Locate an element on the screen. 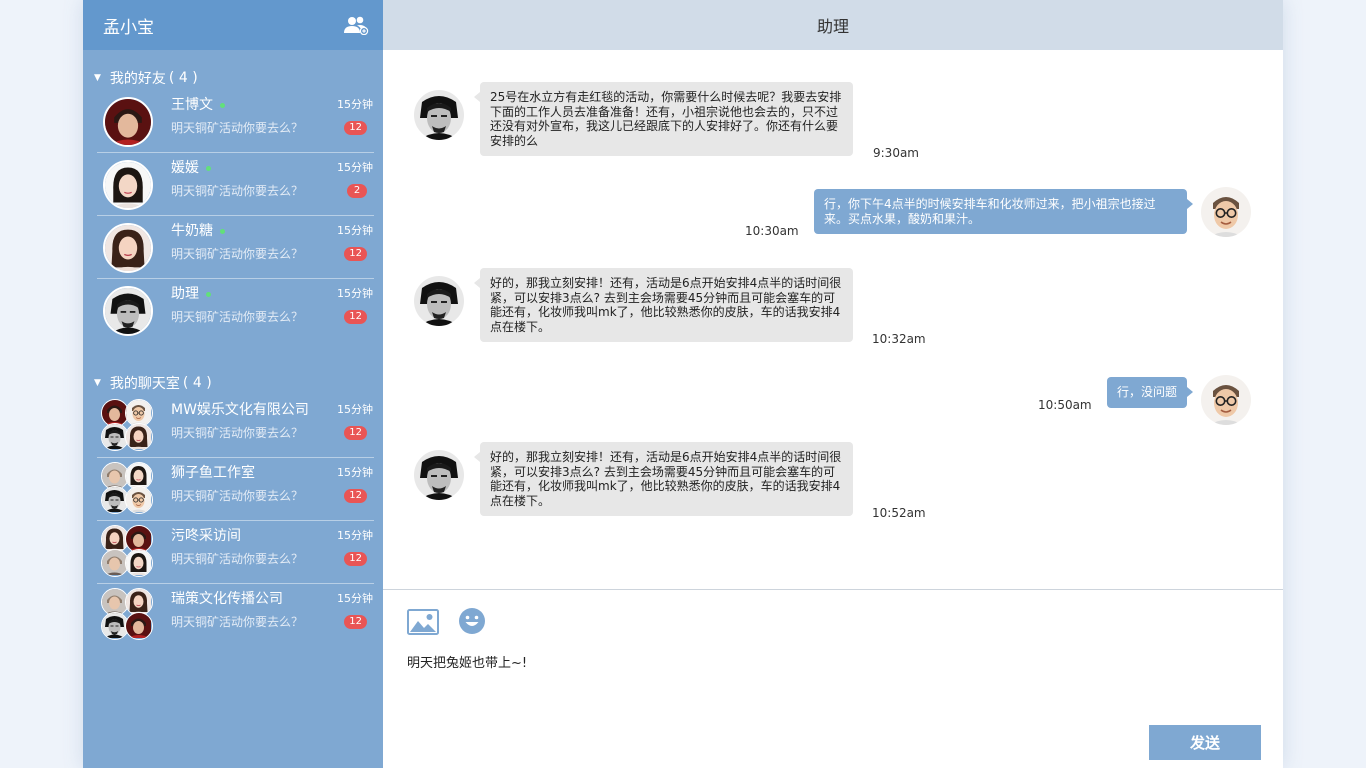  friends-section-title: 我的好友 is located at coordinates (137, 79).